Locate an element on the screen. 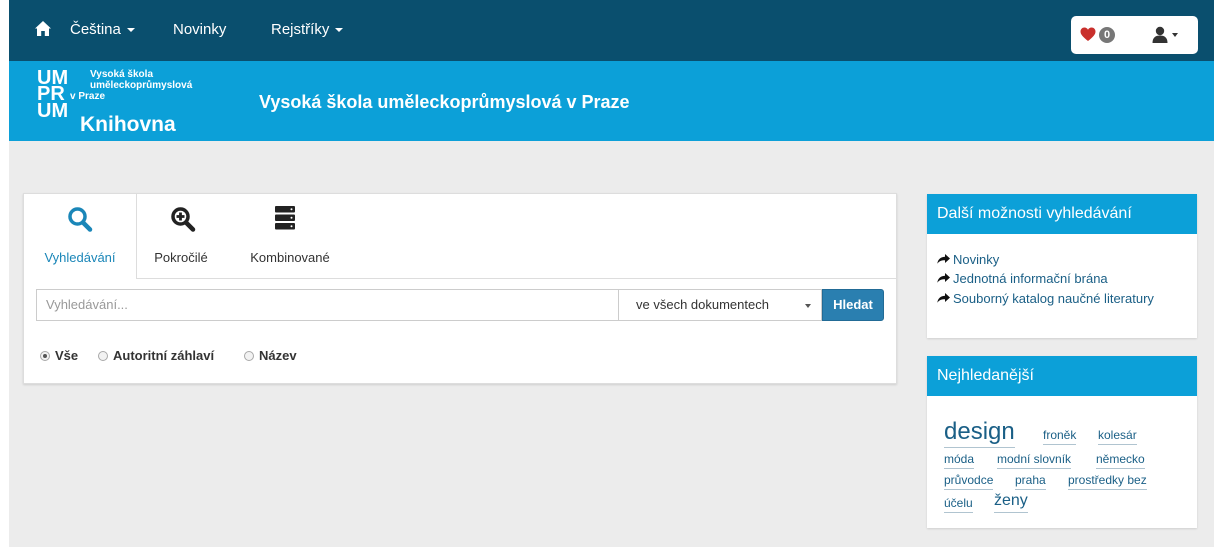 The height and width of the screenshot is (547, 1221). search-icon is located at coordinates (80, 219).